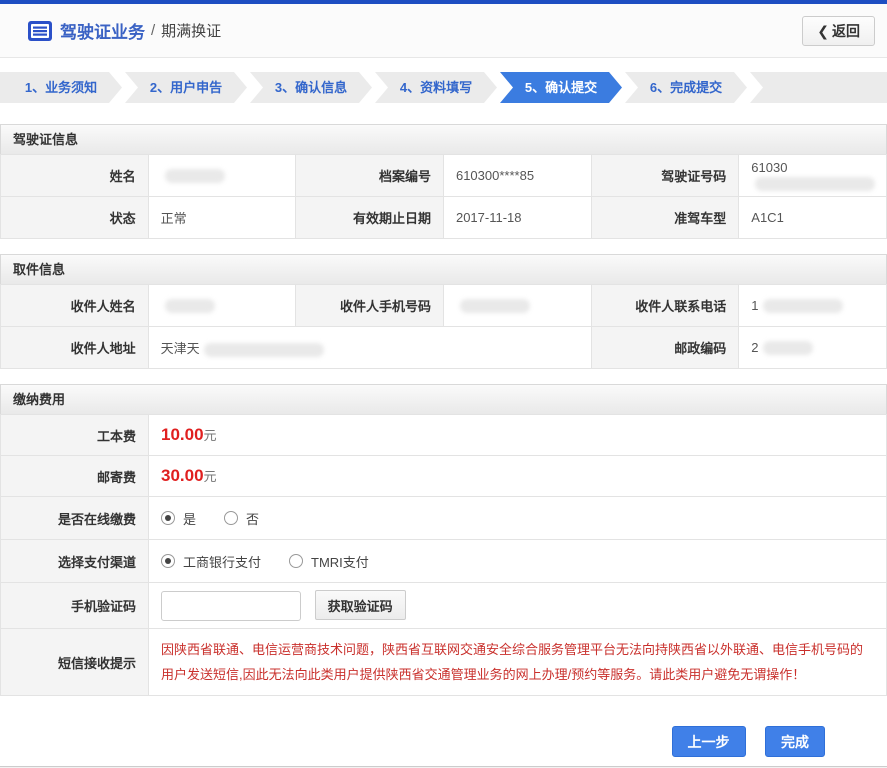 Image resolution: width=887 pixels, height=768 pixels. I want to click on step-6-complete-submit: 6、完成提交, so click(686, 87).